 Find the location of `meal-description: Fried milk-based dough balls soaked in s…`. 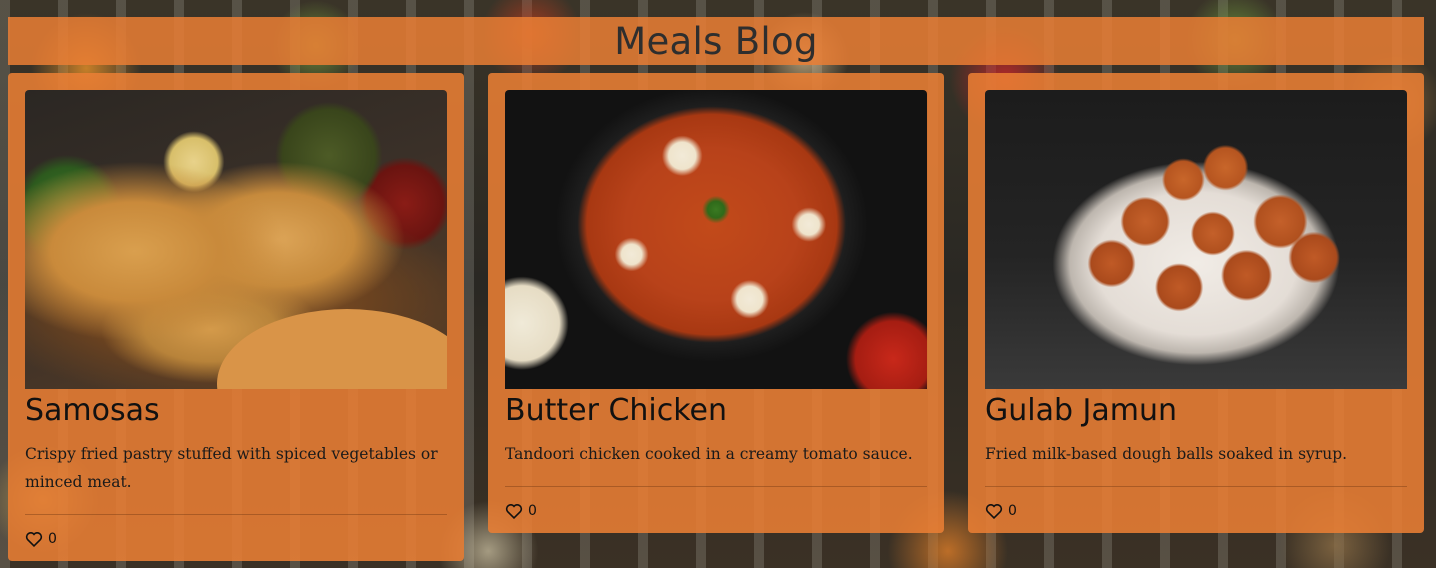

meal-description: Fried milk-based dough balls soaked in s… is located at coordinates (1166, 454).